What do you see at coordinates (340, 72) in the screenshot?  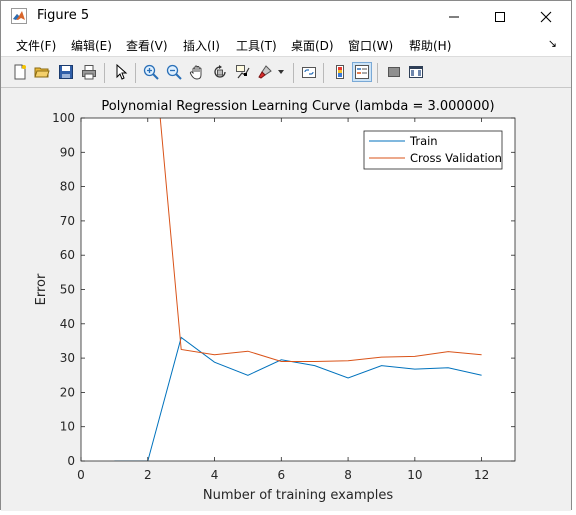 I see `colorbar-icon` at bounding box center [340, 72].